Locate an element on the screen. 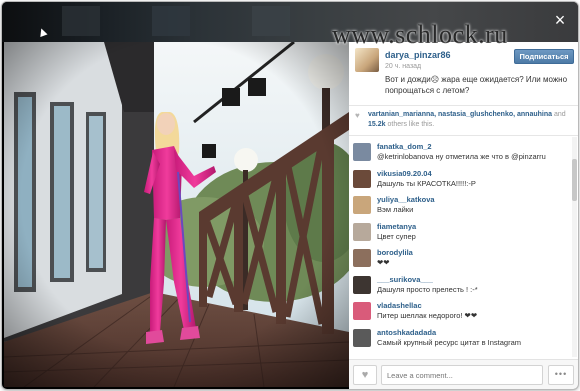  likes-and-label: and is located at coordinates (559, 114).